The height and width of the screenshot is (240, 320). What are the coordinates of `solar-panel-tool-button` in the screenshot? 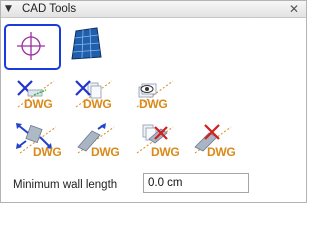 It's located at (85, 43).